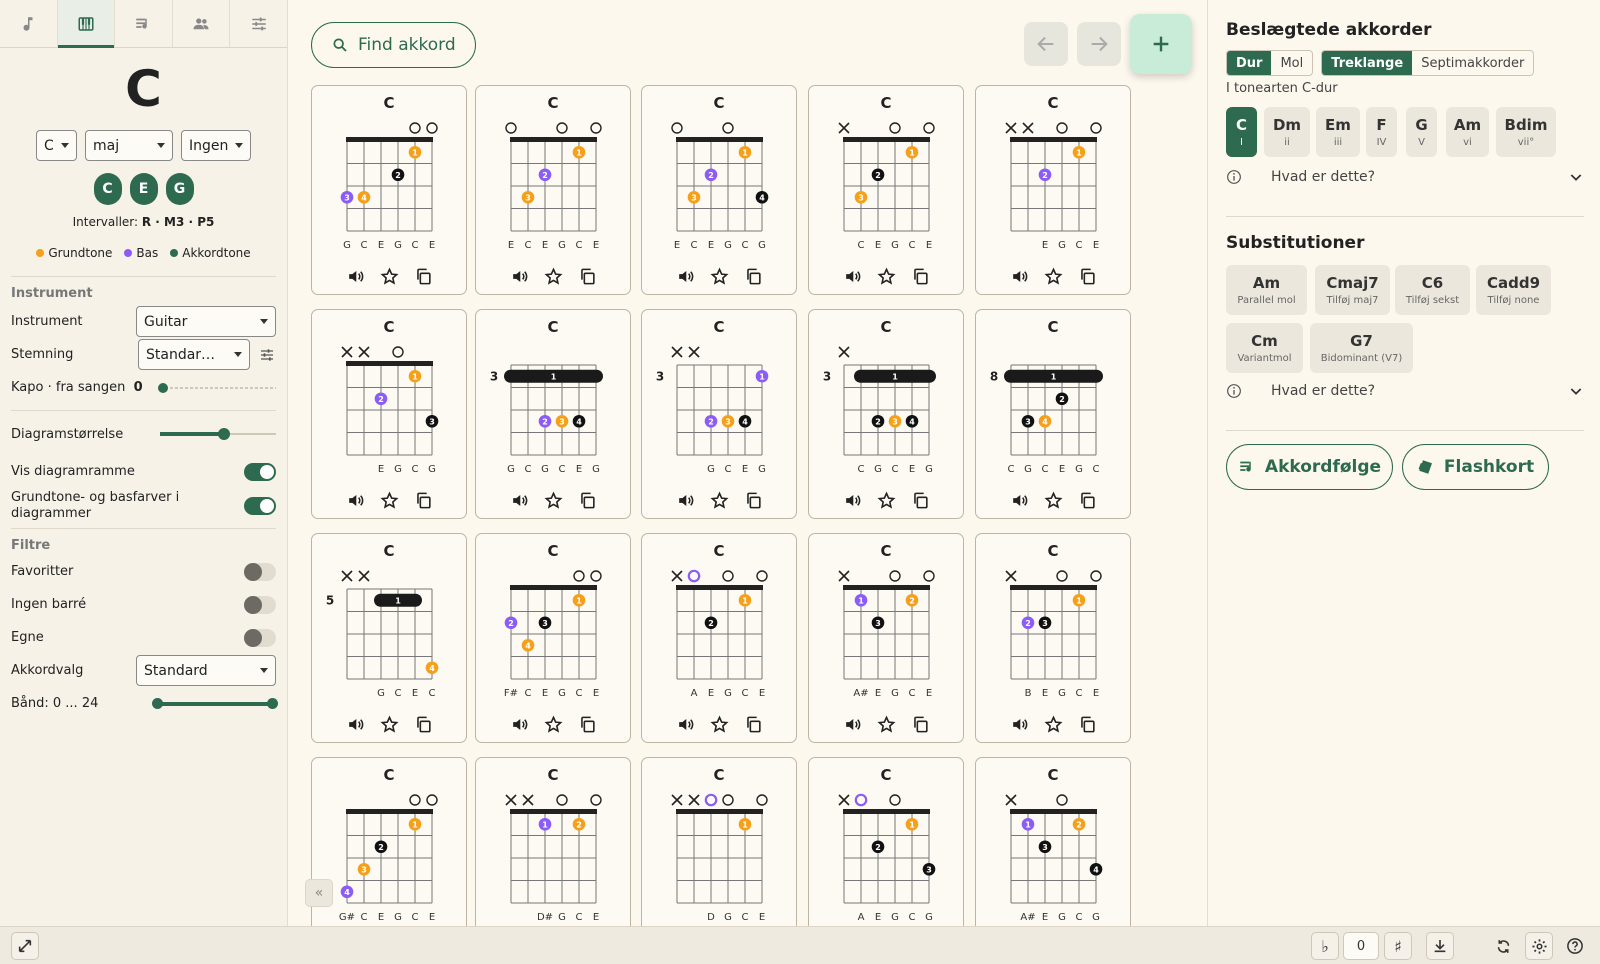  What do you see at coordinates (1053, 841) in the screenshot?
I see `chord-card: C 1 2 3 4 A# E G C G` at bounding box center [1053, 841].